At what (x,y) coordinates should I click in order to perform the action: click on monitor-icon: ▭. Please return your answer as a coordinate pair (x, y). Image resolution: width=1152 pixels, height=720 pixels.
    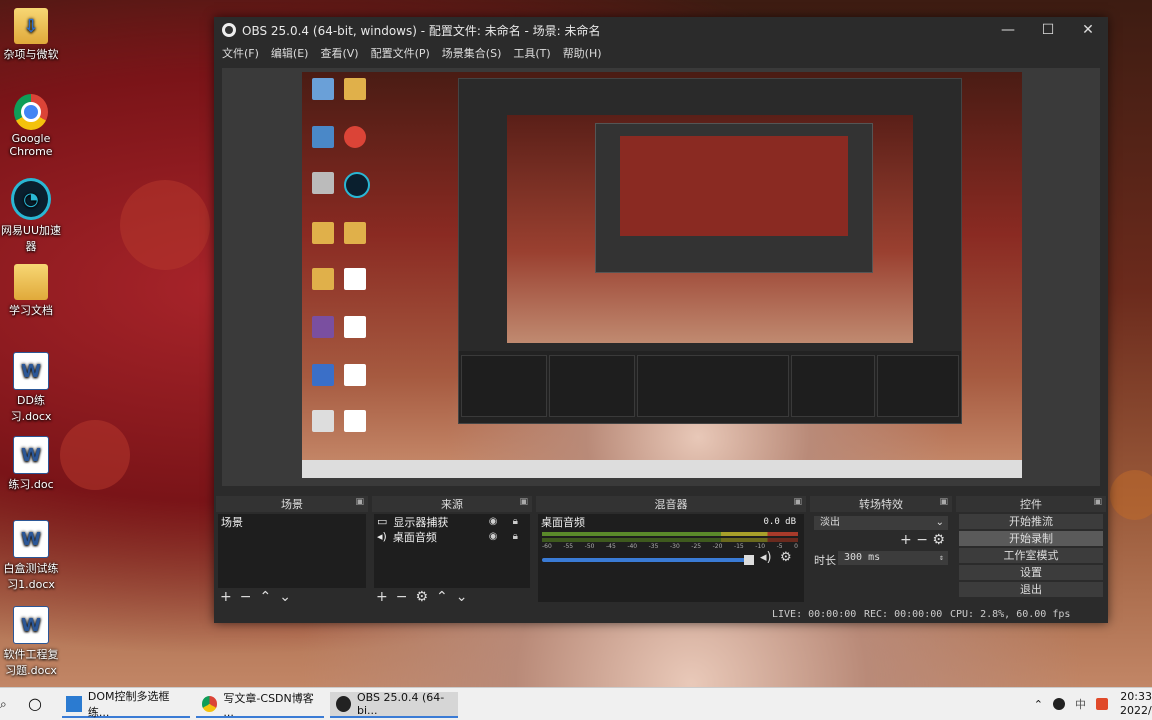
    Looking at the image, I should click on (382, 521).